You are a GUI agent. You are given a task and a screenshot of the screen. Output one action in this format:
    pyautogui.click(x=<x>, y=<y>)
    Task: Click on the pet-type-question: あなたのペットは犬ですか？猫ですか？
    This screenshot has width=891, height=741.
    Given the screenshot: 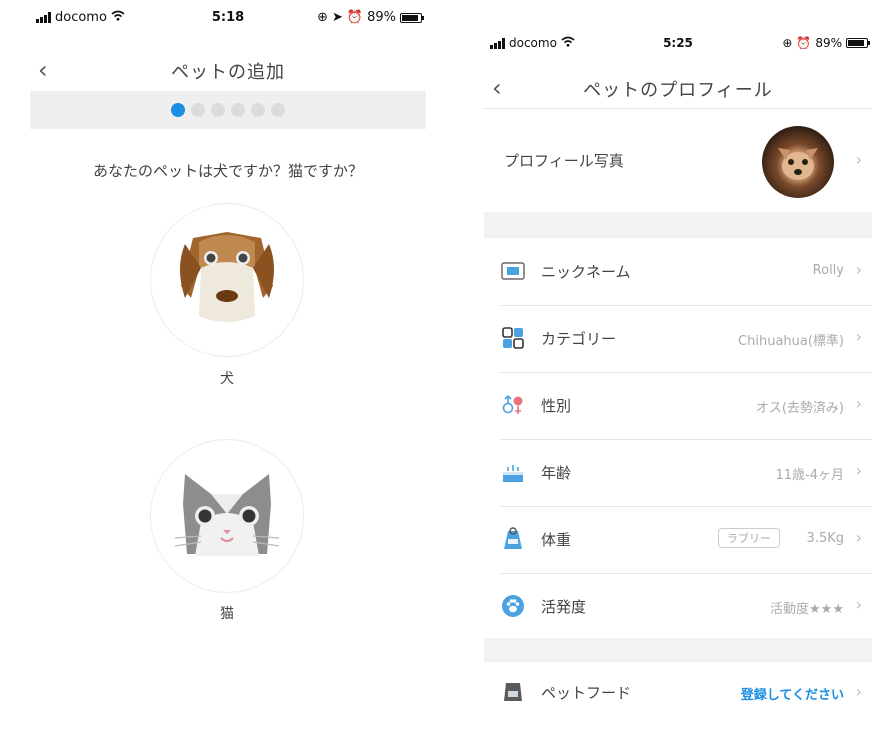 What is the action you would take?
    pyautogui.click(x=227, y=171)
    